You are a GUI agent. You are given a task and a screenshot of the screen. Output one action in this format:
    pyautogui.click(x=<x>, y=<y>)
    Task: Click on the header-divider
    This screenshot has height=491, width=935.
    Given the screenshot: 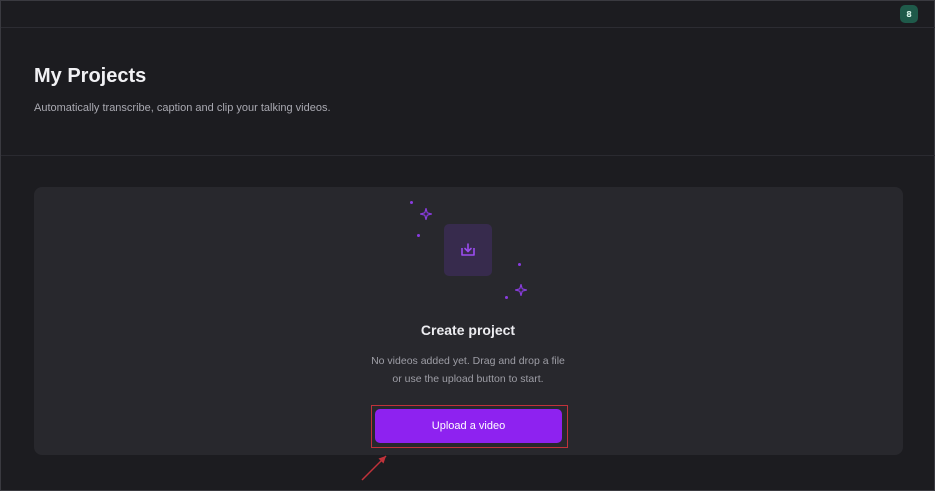 What is the action you would take?
    pyautogui.click(x=468, y=155)
    